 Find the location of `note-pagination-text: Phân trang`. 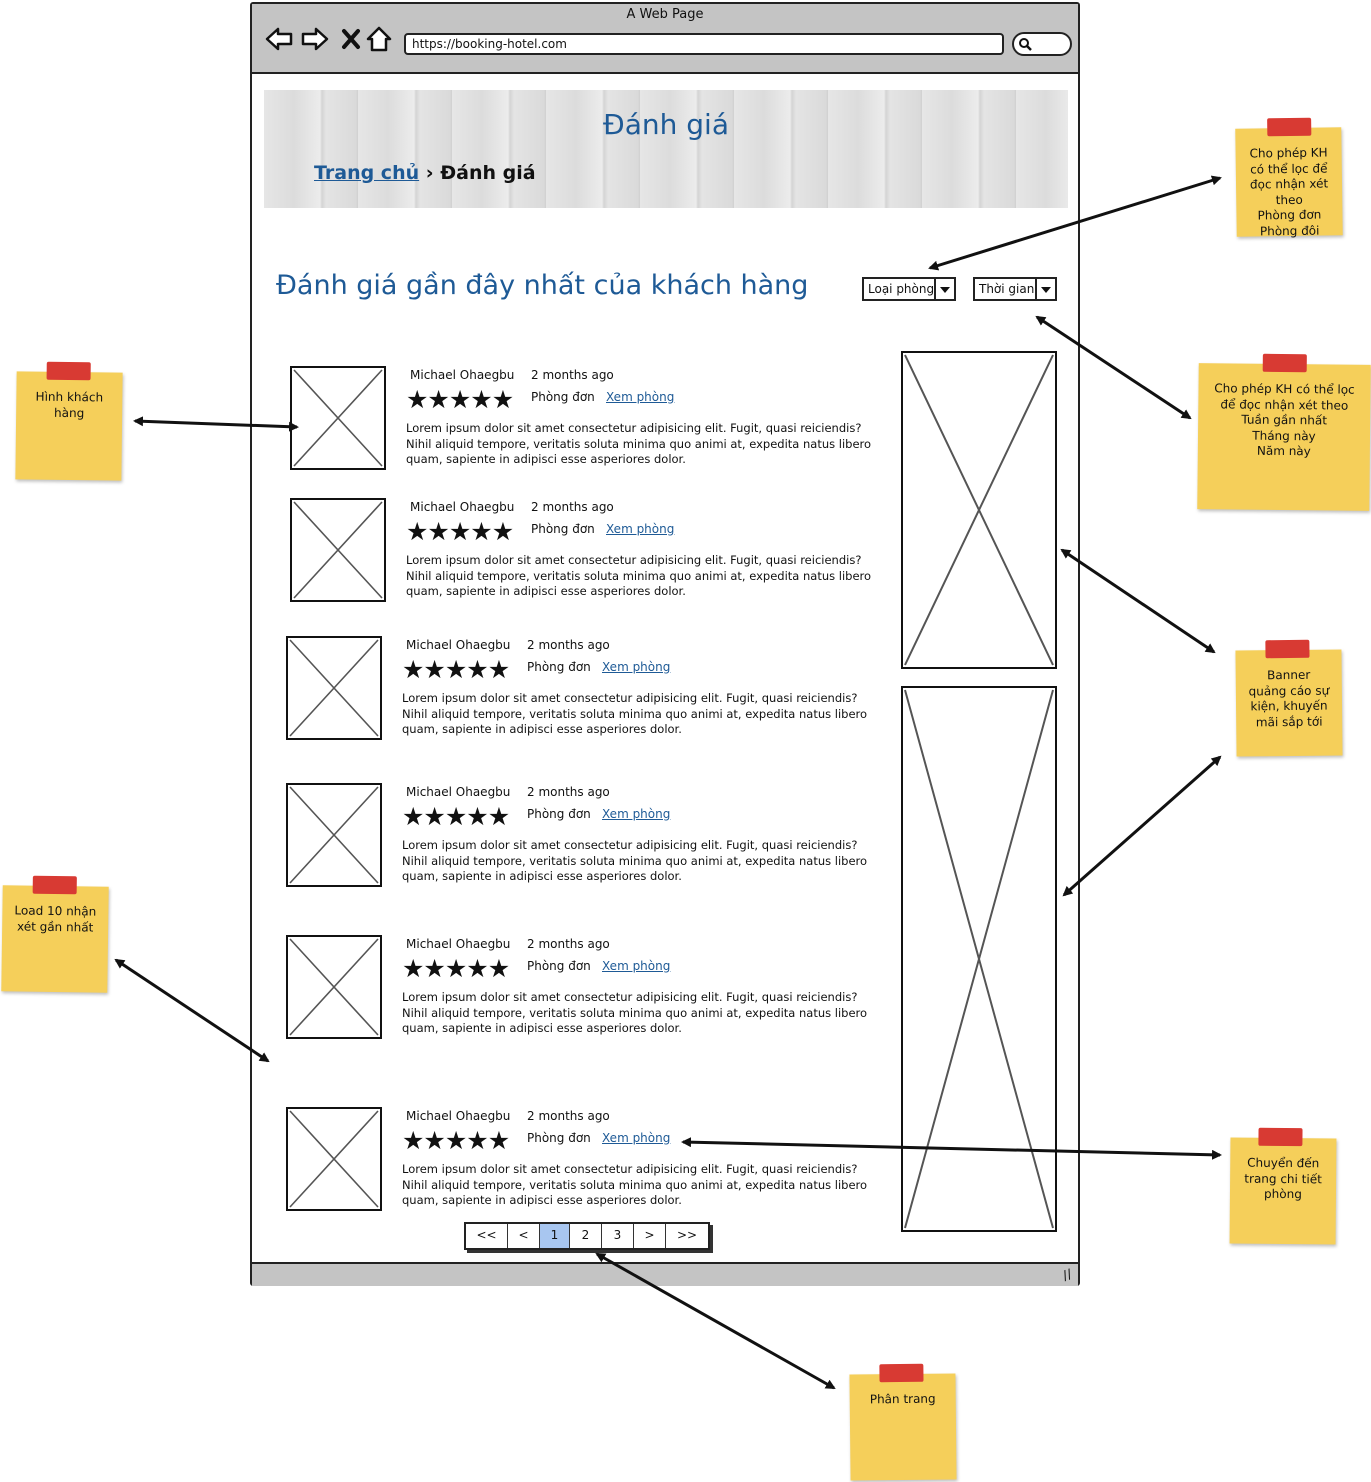

note-pagination-text: Phân trang is located at coordinates (902, 1399).